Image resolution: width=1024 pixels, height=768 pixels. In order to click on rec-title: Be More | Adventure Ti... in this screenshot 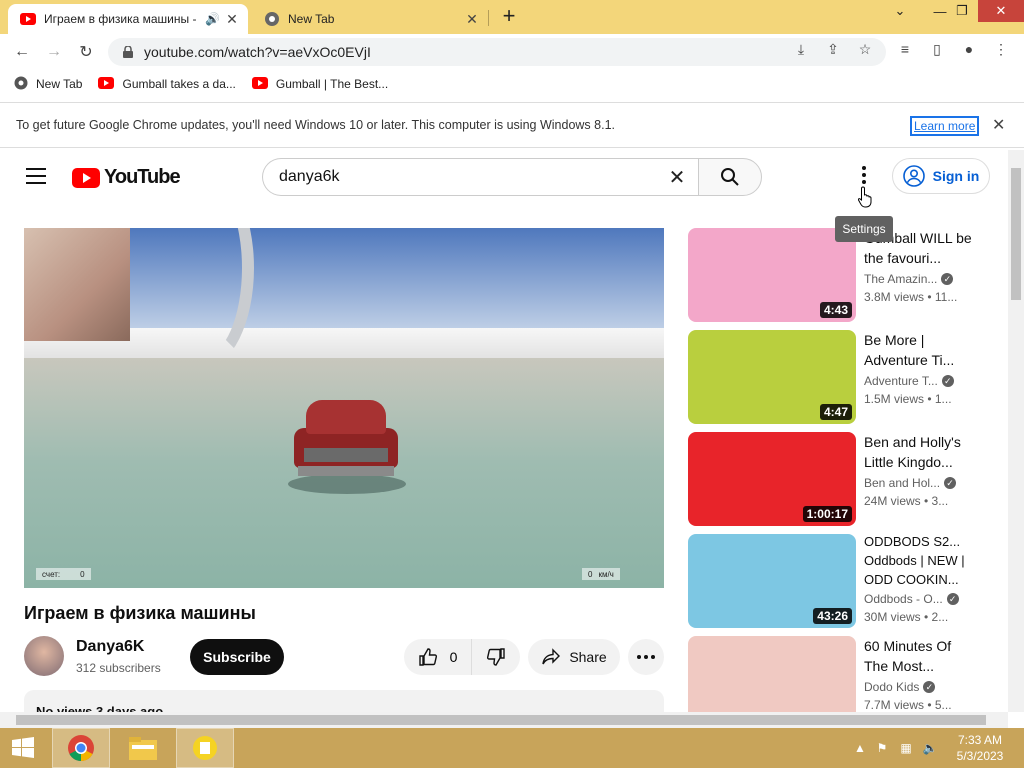, I will do `click(919, 350)`.